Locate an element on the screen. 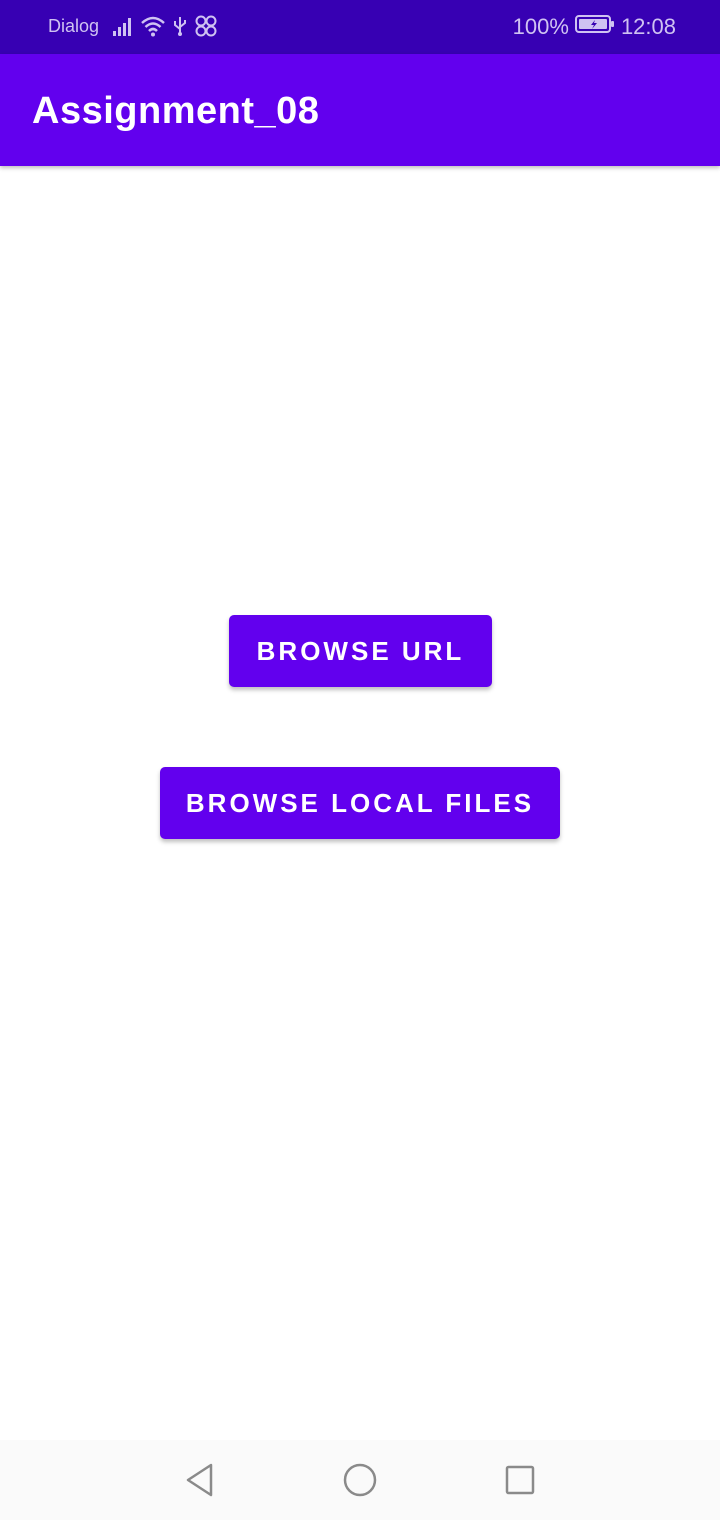 The width and height of the screenshot is (720, 1520). nfc-icon is located at coordinates (206, 28).